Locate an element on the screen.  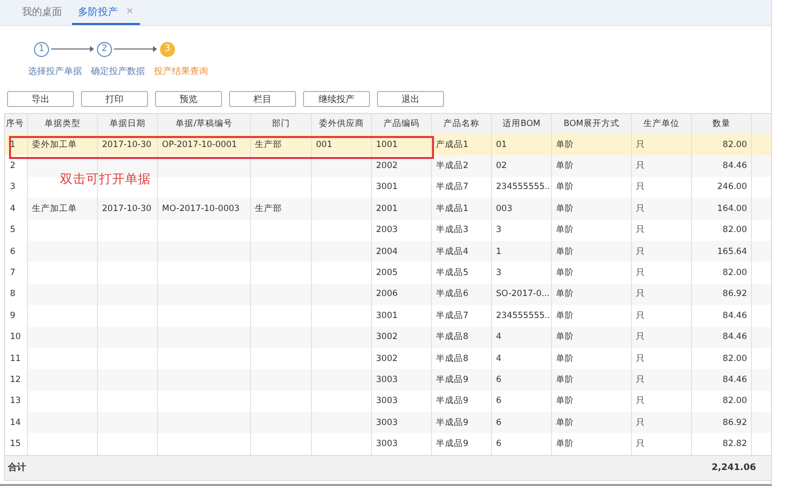
toolbar-button: 栏目 is located at coordinates (262, 99).